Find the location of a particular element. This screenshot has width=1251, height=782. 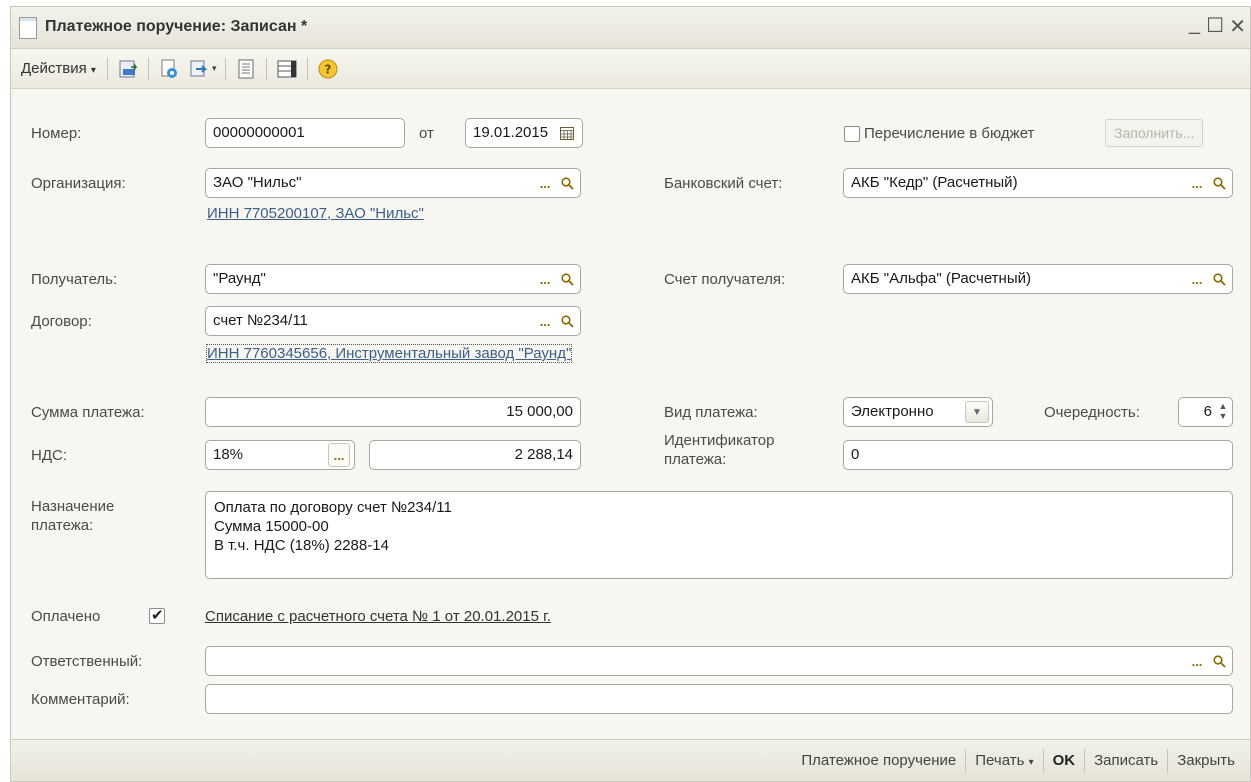

document-icon is located at coordinates (28, 28).